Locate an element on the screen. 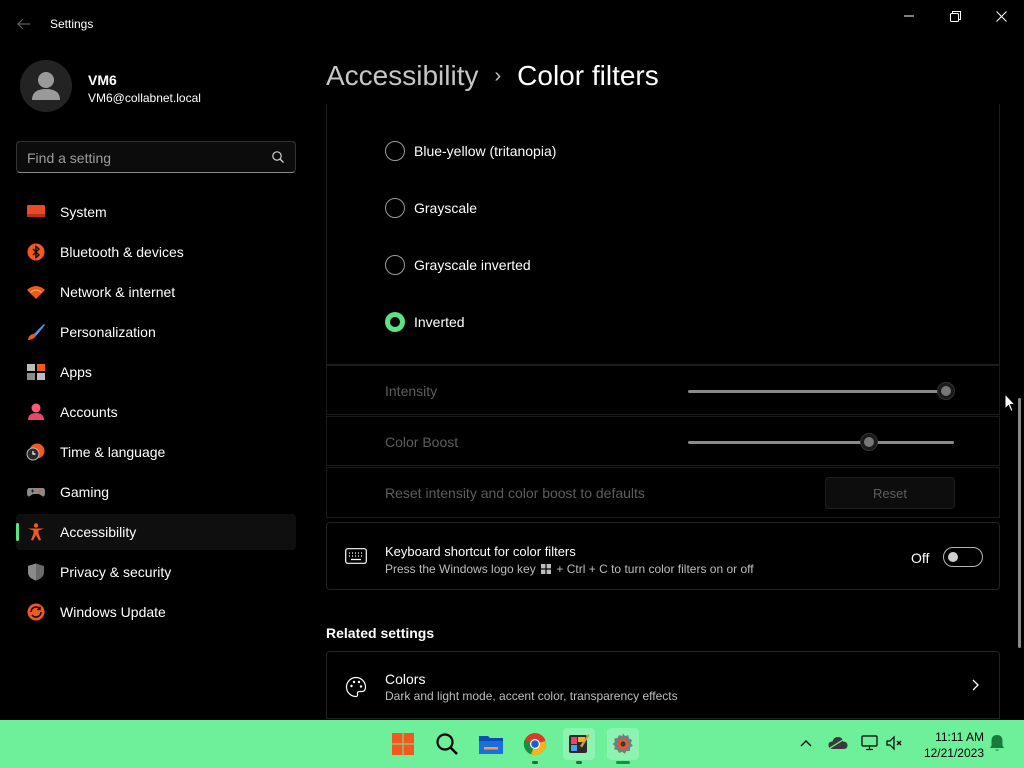  sidebar-item-label: Privacy & security is located at coordinates (116, 572).